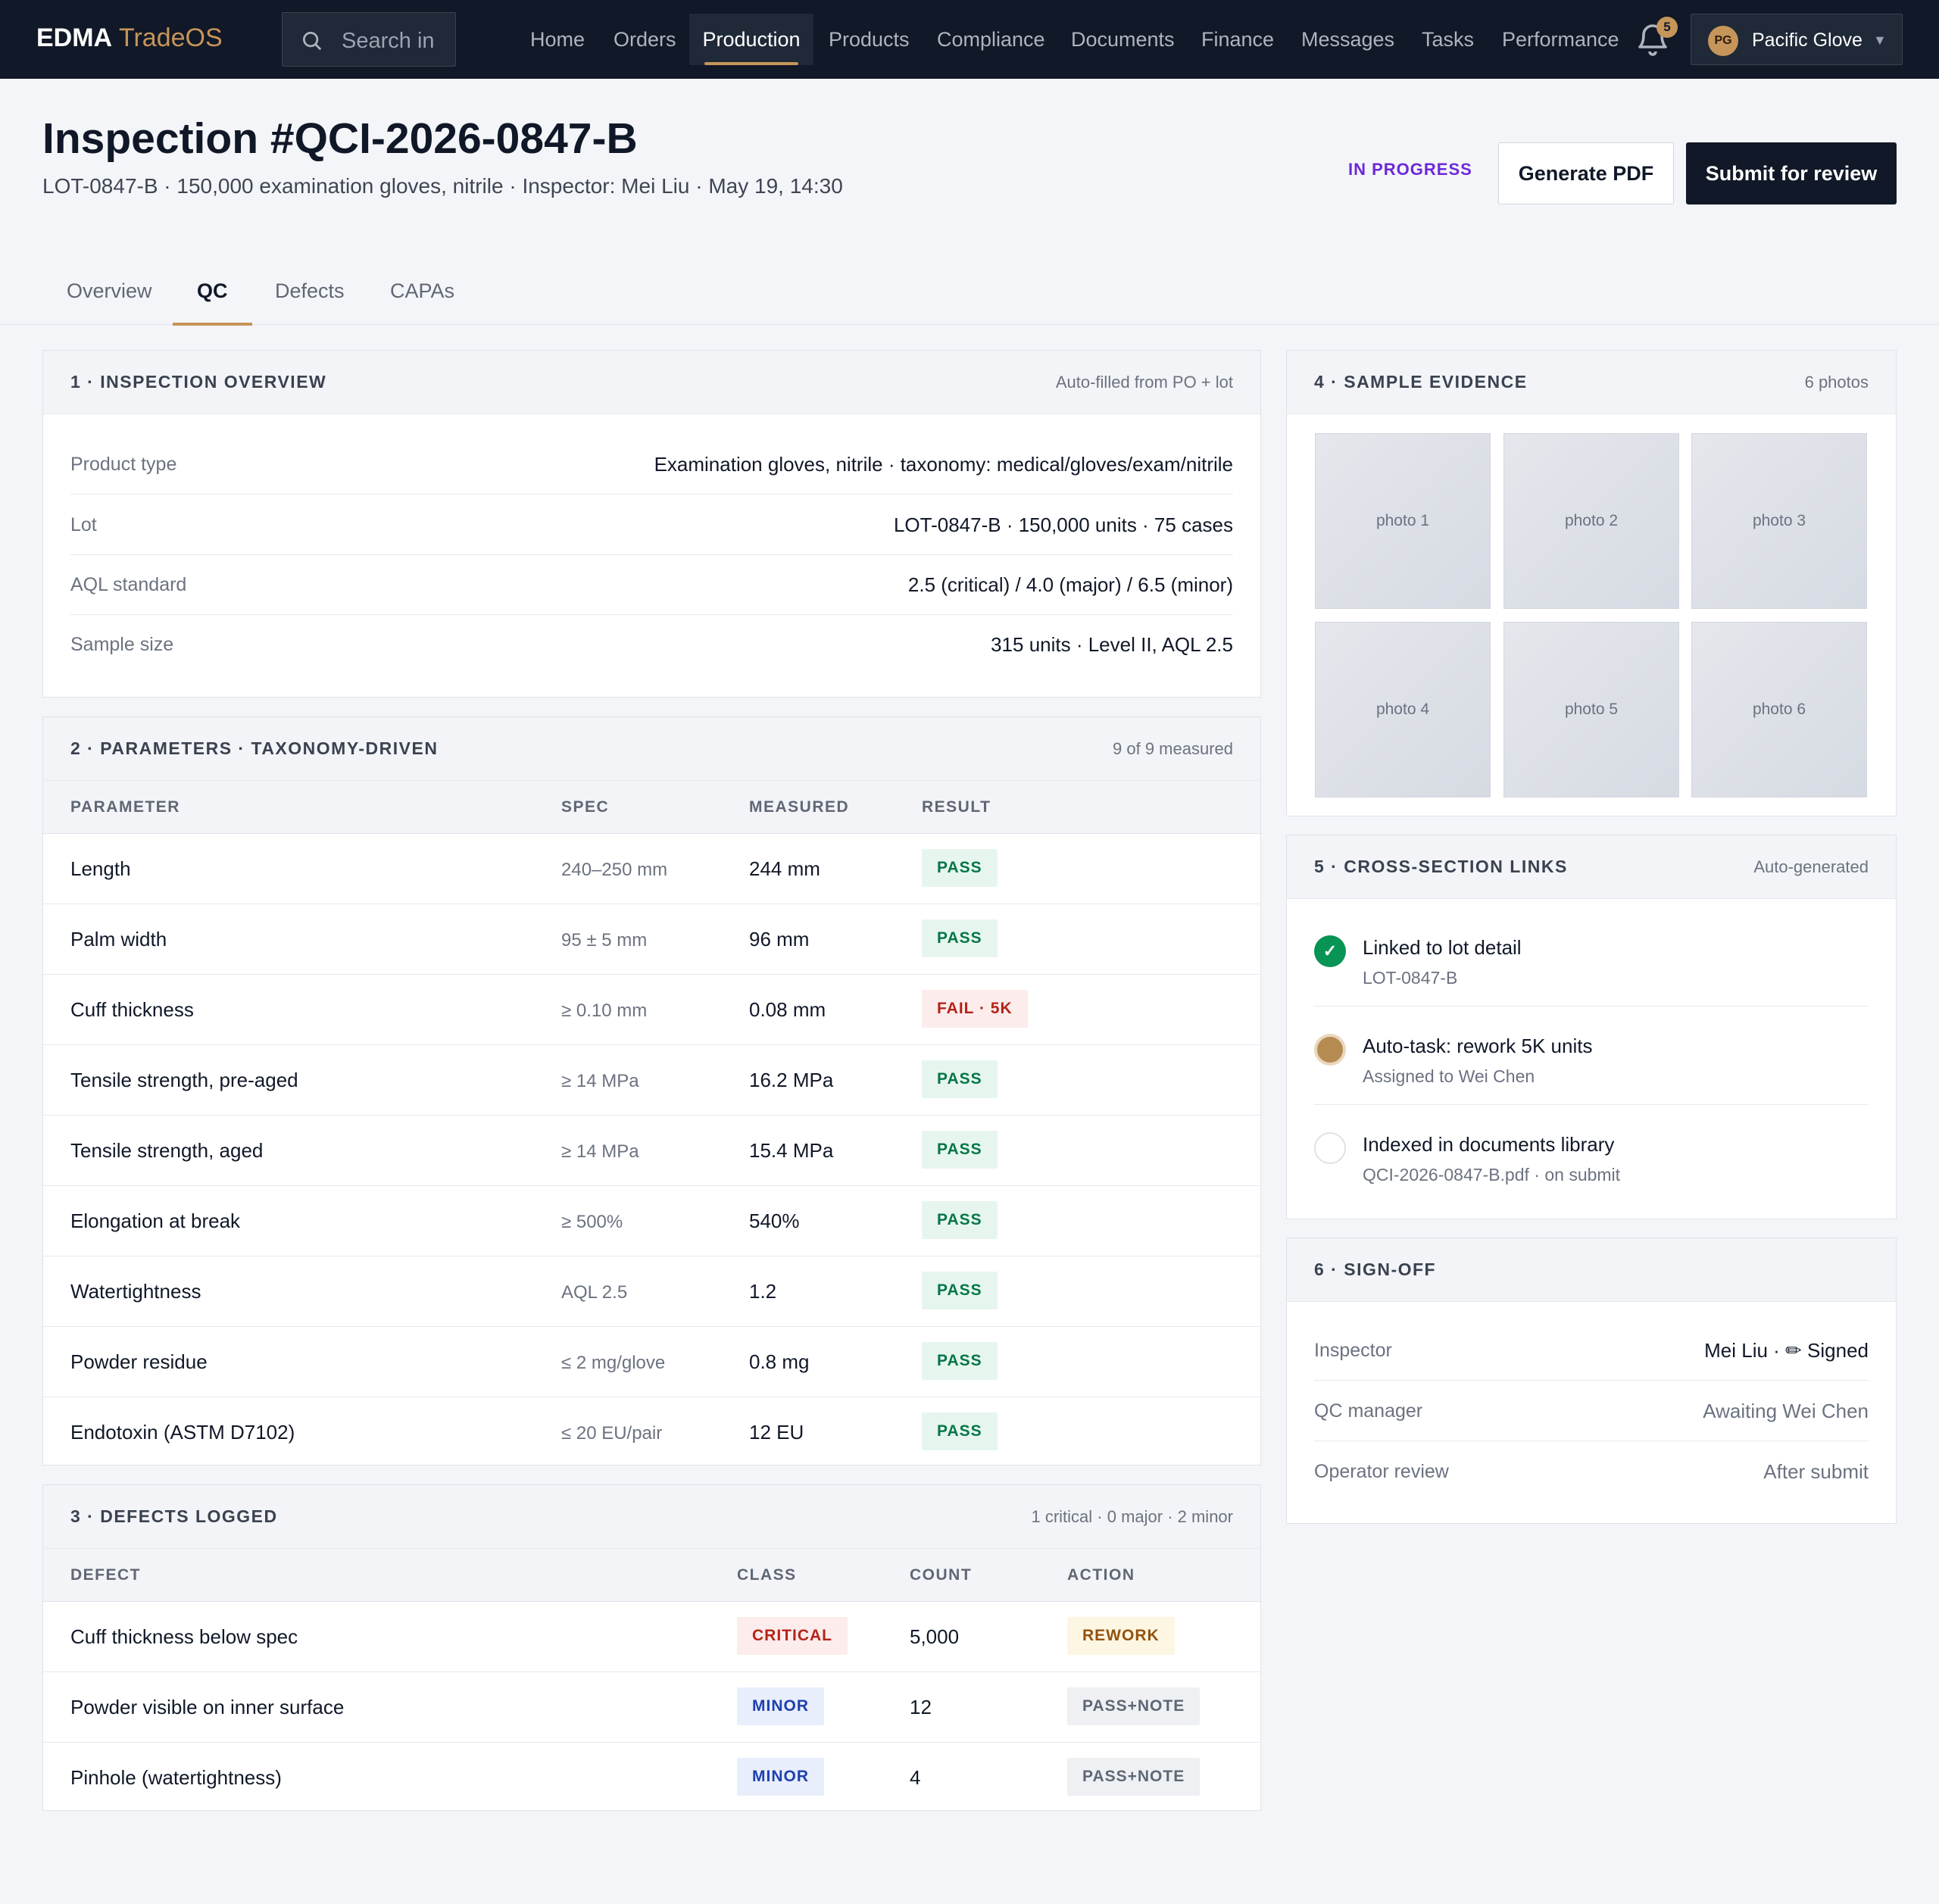 The image size is (1939, 1904). Describe the element at coordinates (1101, 1575) in the screenshot. I see `column-header-action: ACTION` at that location.